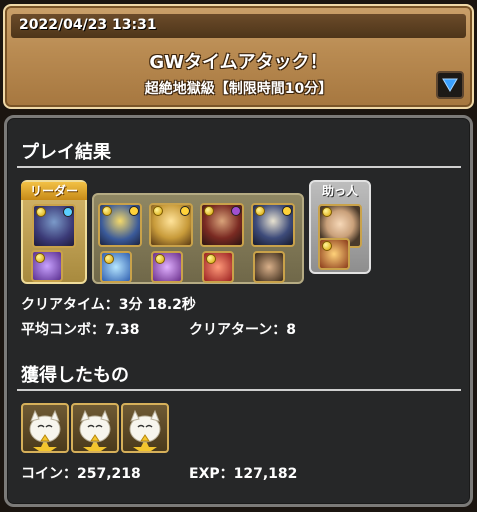 The height and width of the screenshot is (512, 477). Describe the element at coordinates (339, 191) in the screenshot. I see `helper-label: 助っ人` at that location.